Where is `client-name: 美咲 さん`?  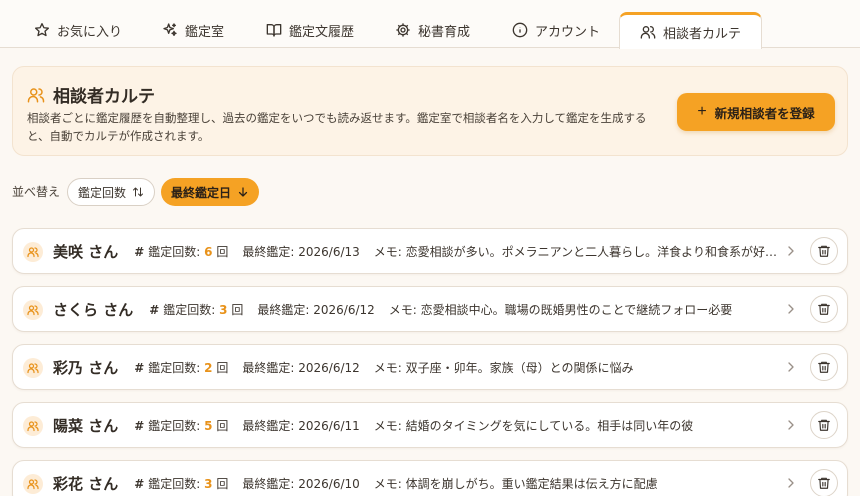
client-name: 美咲 さん is located at coordinates (86, 251).